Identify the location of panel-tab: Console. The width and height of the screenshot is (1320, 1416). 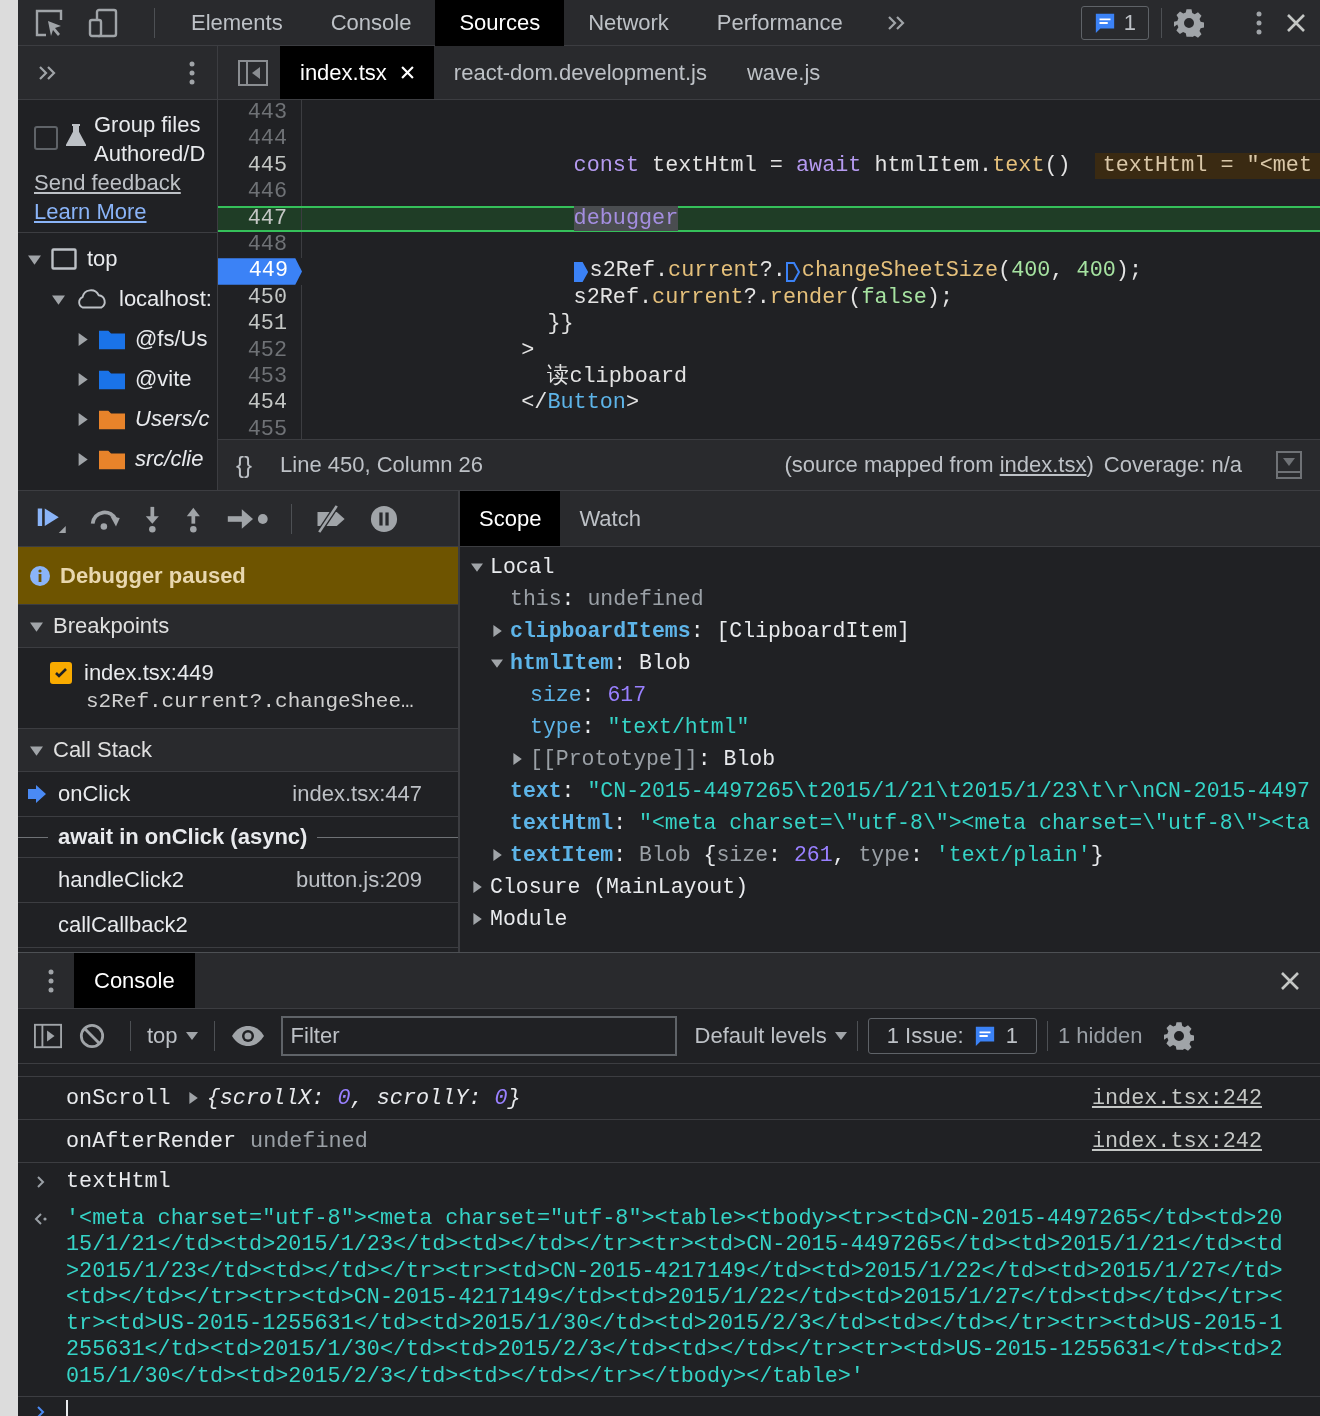
(371, 23).